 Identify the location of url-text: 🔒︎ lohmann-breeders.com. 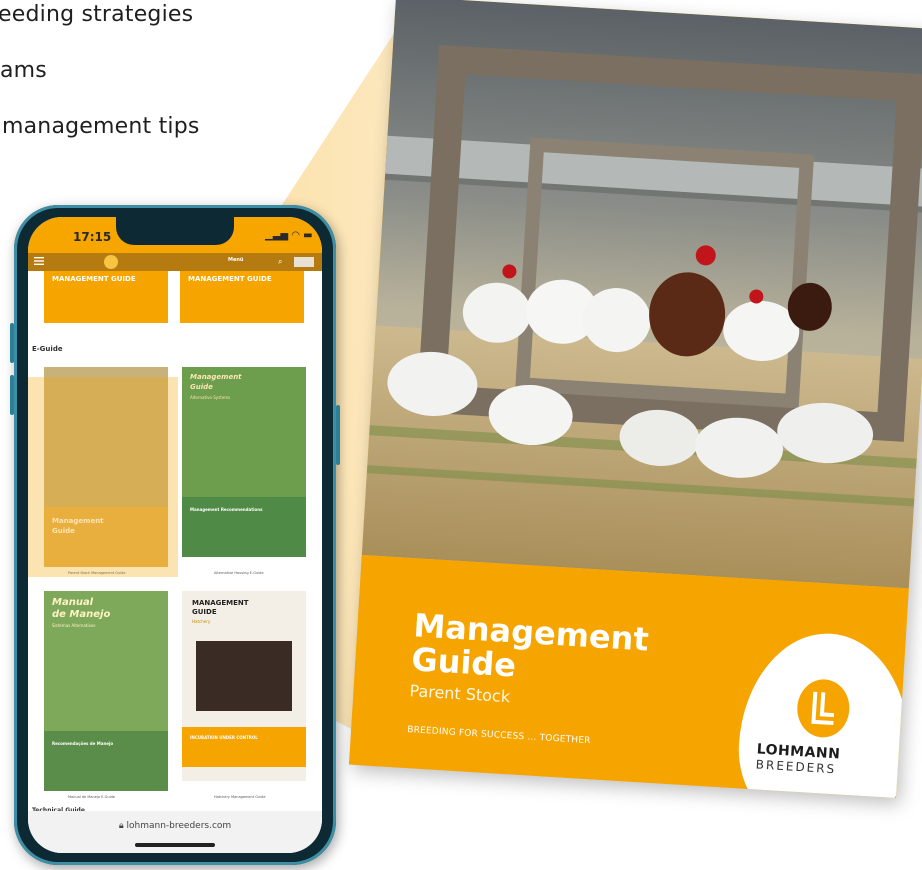
(175, 826).